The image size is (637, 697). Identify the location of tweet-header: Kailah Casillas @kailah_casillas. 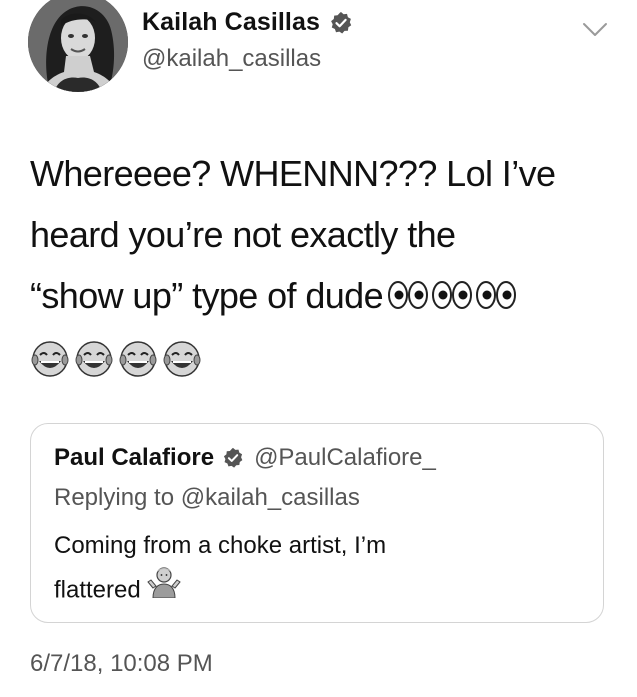
(319, 46).